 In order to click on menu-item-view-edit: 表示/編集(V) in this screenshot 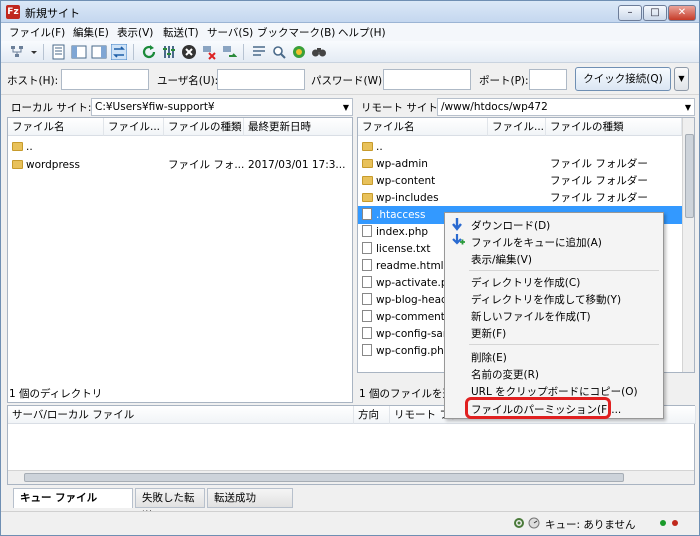, I will do `click(501, 259)`.